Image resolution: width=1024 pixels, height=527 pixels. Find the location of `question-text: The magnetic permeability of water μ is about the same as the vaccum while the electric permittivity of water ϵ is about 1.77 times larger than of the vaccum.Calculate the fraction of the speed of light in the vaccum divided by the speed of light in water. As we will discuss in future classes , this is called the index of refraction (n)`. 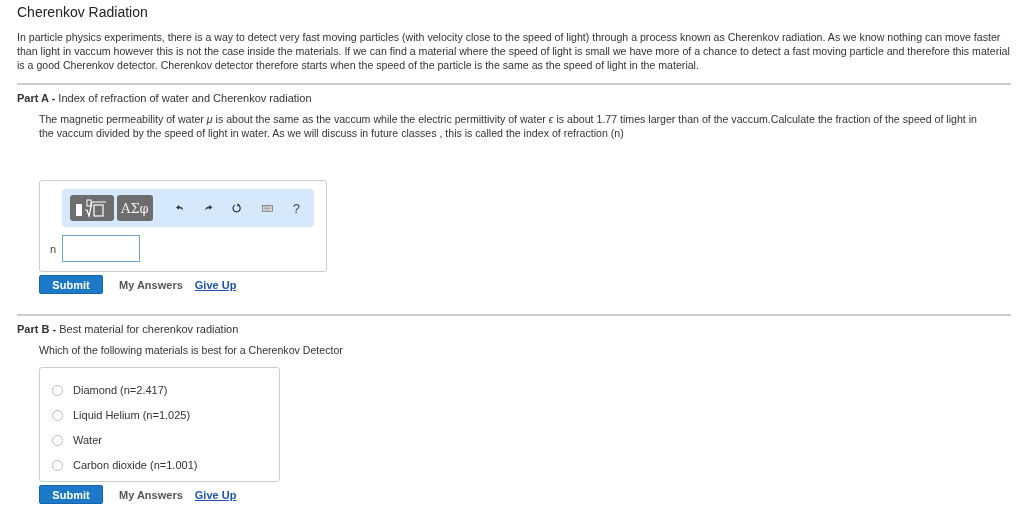

question-text: The magnetic permeability of water μ is about the same as the vaccum while the electric permittivity of water ϵ is about 1.77 times larger than of the vaccum.Calculate the fraction of the speed of light in the vaccum divided by the speed of light in water. As we will discuss in future classes , this is called the index of refraction (n) is located at coordinates (508, 126).